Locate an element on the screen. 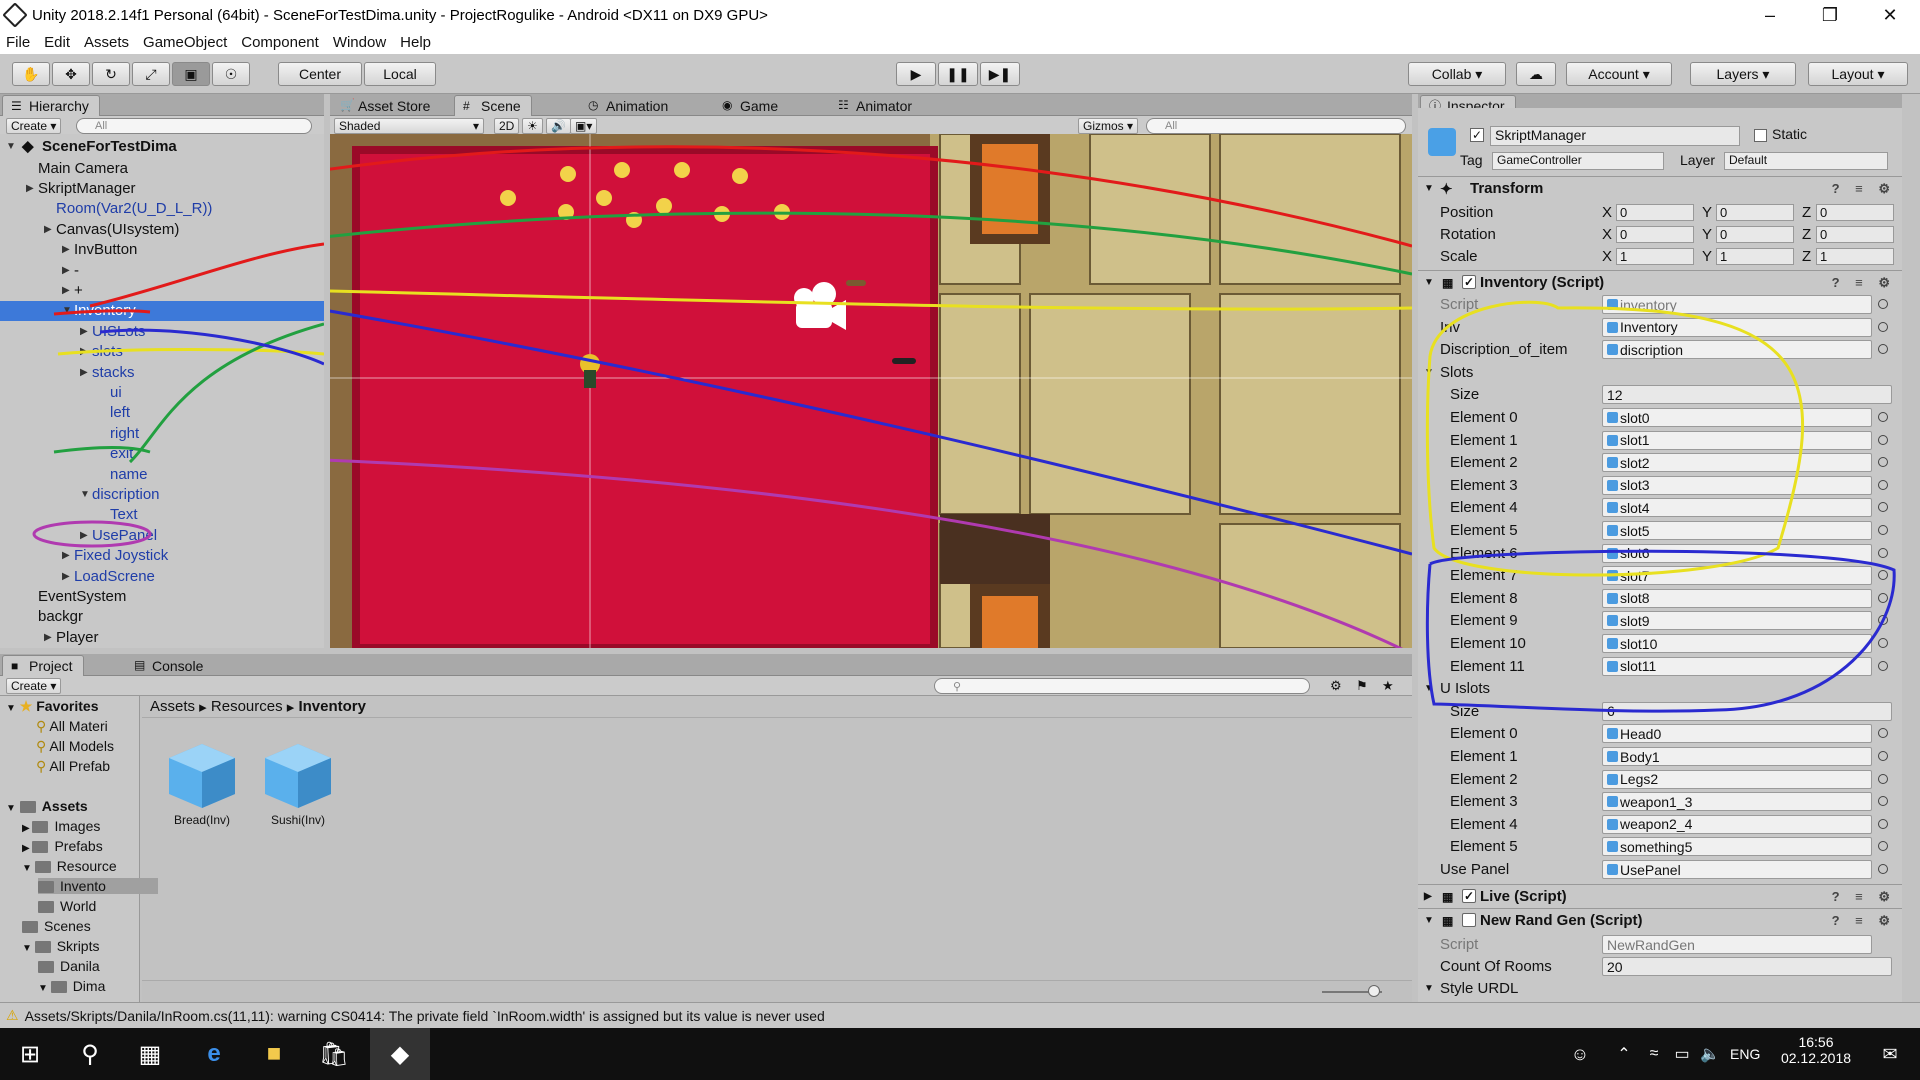 The width and height of the screenshot is (1920, 1080). hand-tool-icon: ✋ is located at coordinates (31, 74).